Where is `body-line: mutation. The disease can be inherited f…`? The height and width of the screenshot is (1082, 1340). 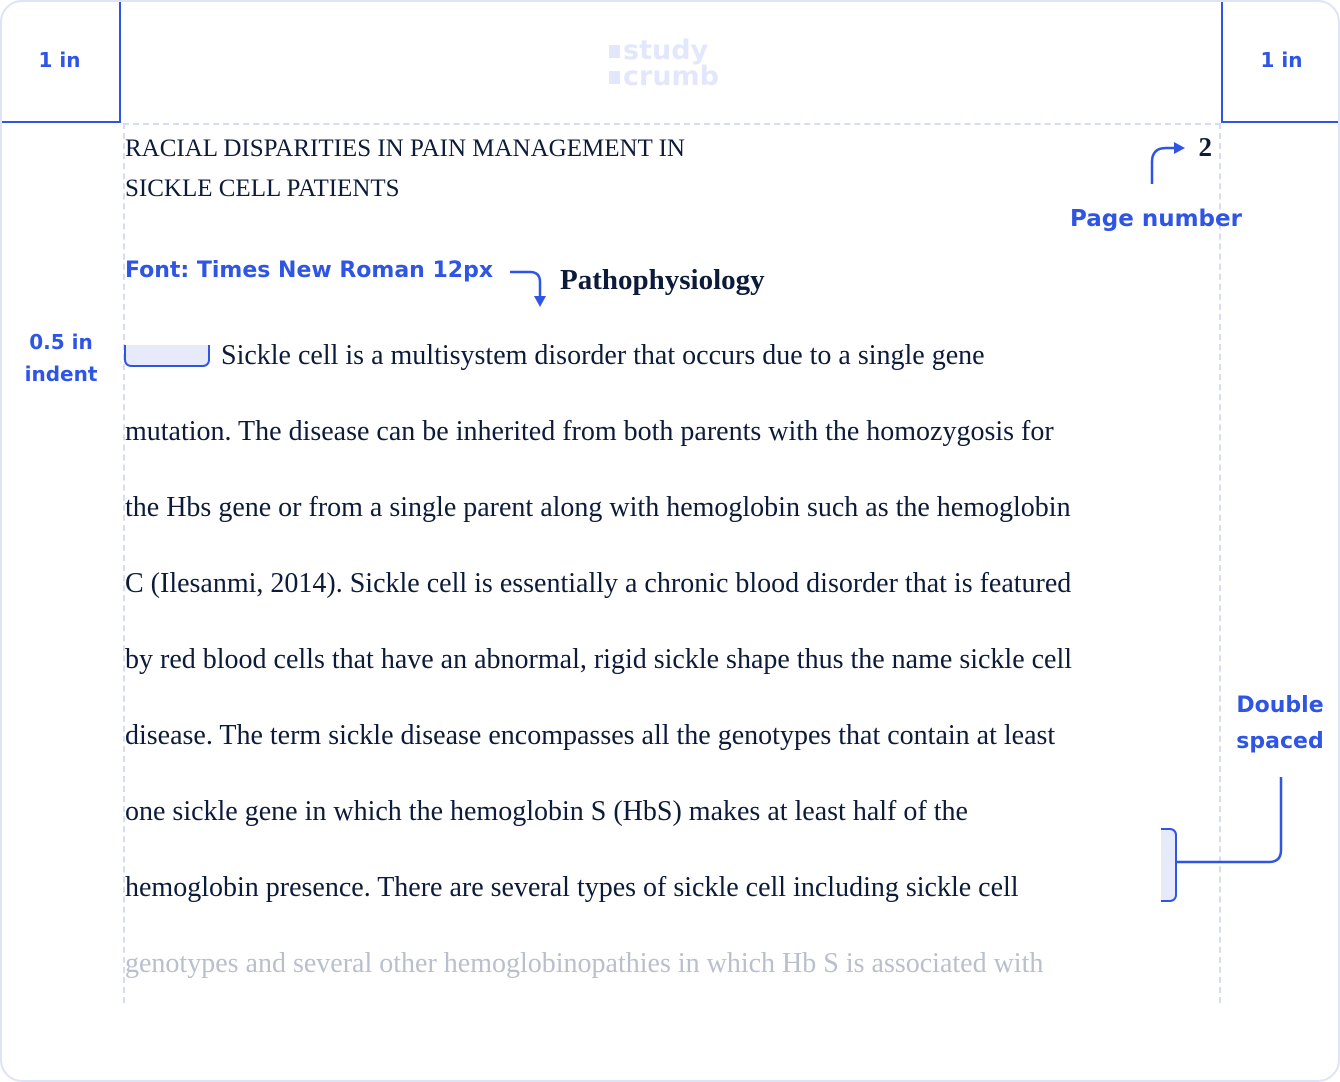
body-line: mutation. The disease can be inherited f… is located at coordinates (589, 431).